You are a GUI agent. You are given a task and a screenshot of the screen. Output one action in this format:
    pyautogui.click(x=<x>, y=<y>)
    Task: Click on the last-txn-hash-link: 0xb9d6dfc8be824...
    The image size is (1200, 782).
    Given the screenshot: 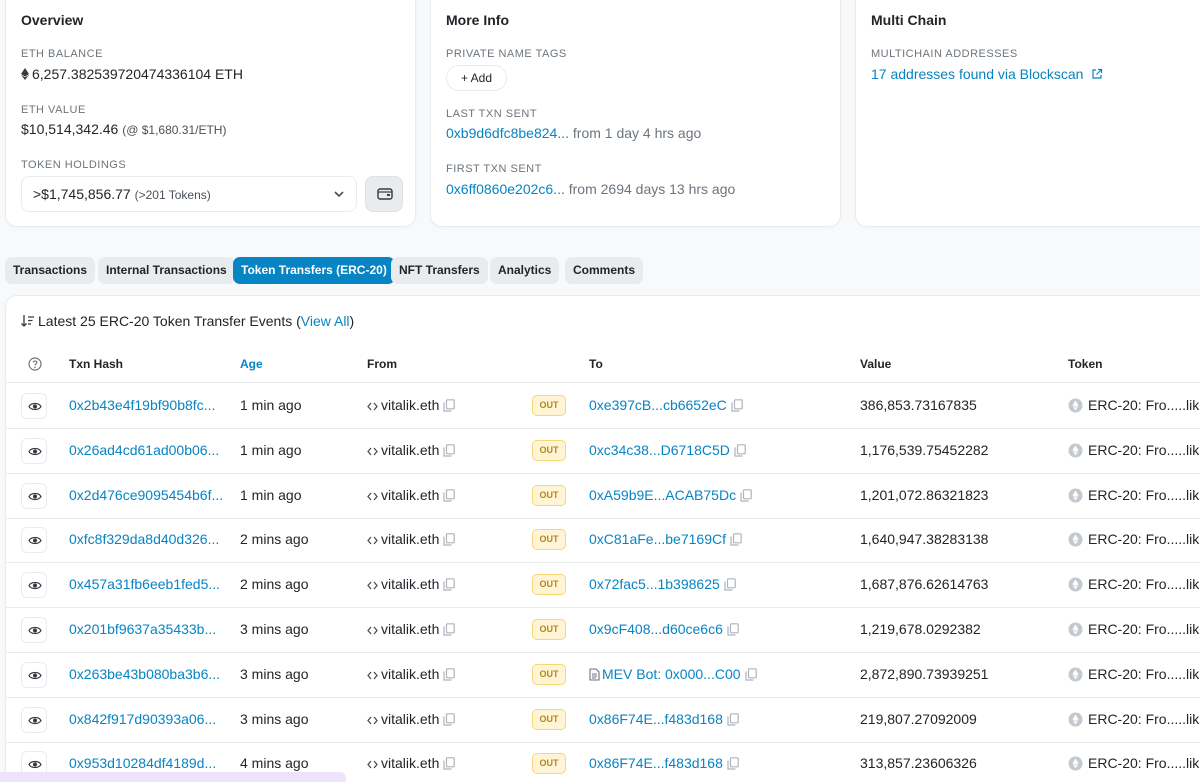 What is the action you would take?
    pyautogui.click(x=507, y=133)
    